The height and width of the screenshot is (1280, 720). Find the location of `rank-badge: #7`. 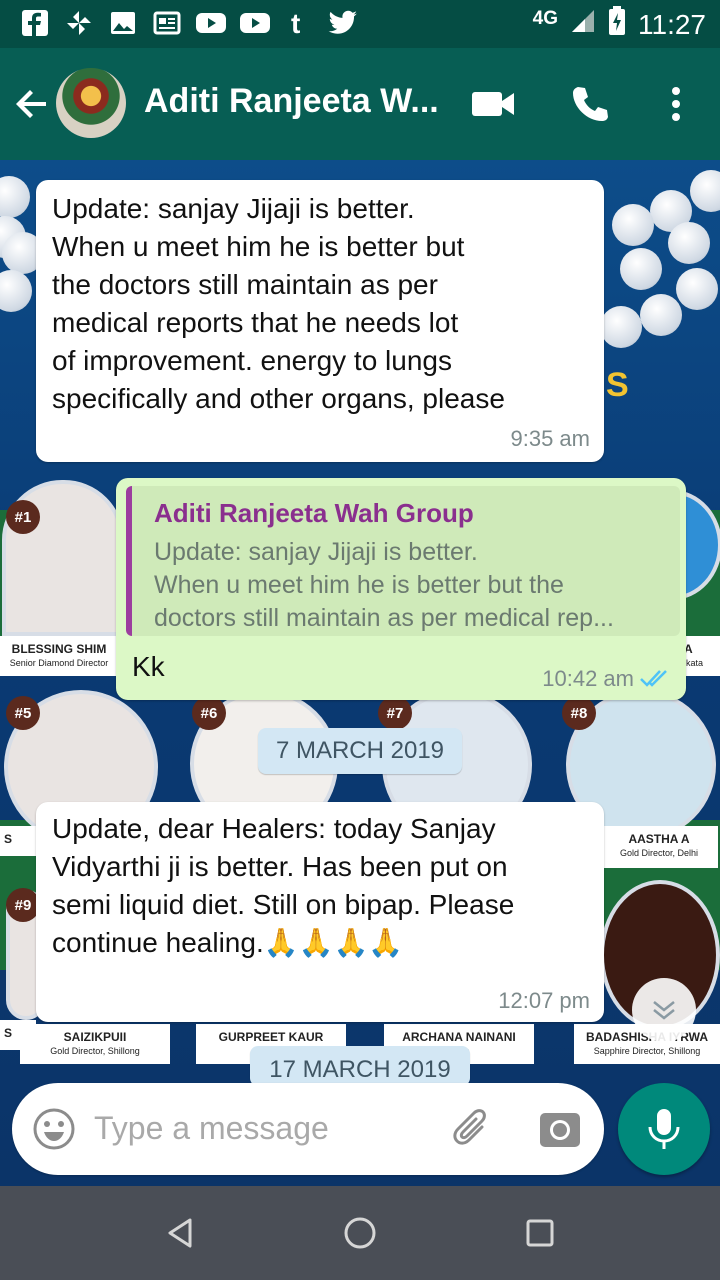

rank-badge: #7 is located at coordinates (395, 713).